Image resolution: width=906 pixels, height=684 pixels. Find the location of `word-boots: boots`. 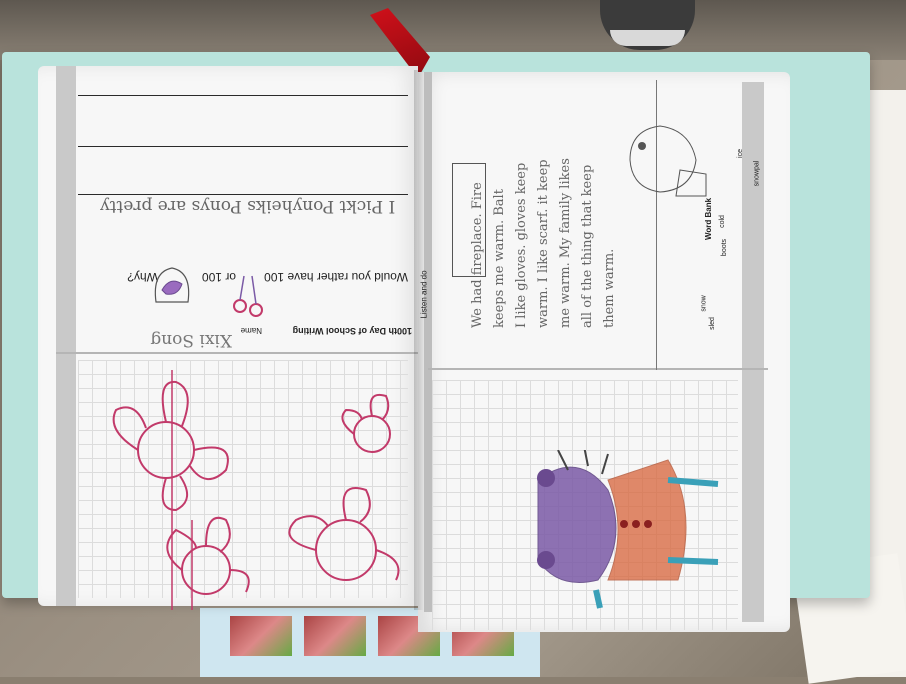

word-boots: boots is located at coordinates (725, 247).